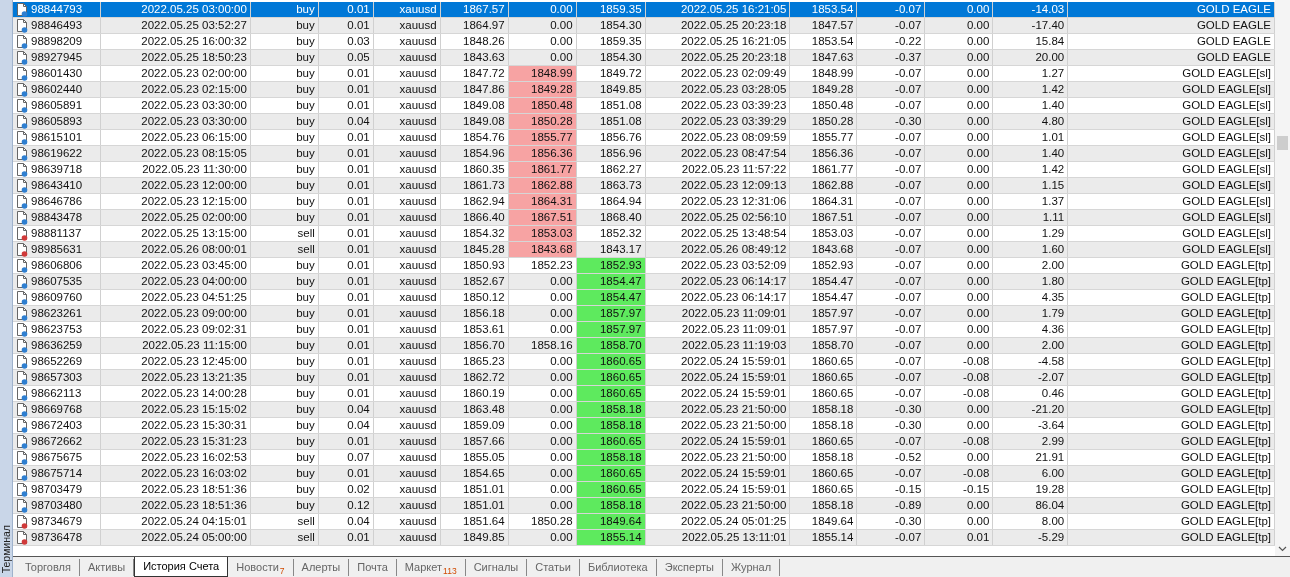 Image resolution: width=1290 pixels, height=577 pixels. What do you see at coordinates (284, 537) in the screenshot?
I see `table-cell: sell` at bounding box center [284, 537].